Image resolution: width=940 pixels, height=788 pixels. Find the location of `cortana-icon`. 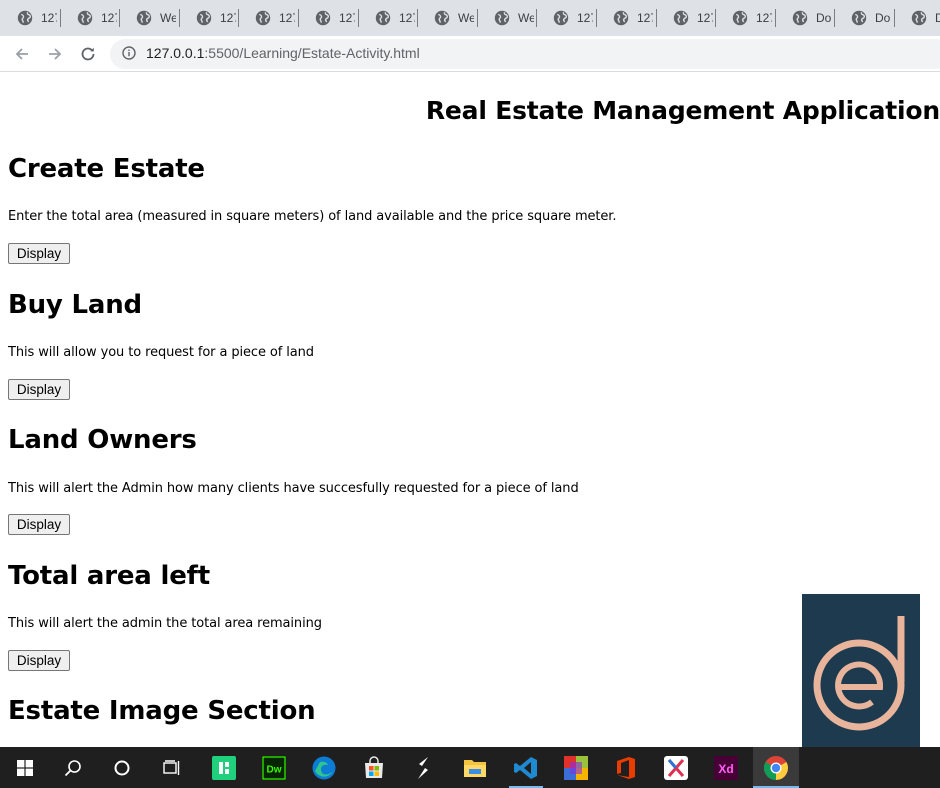

cortana-icon is located at coordinates (122, 767).